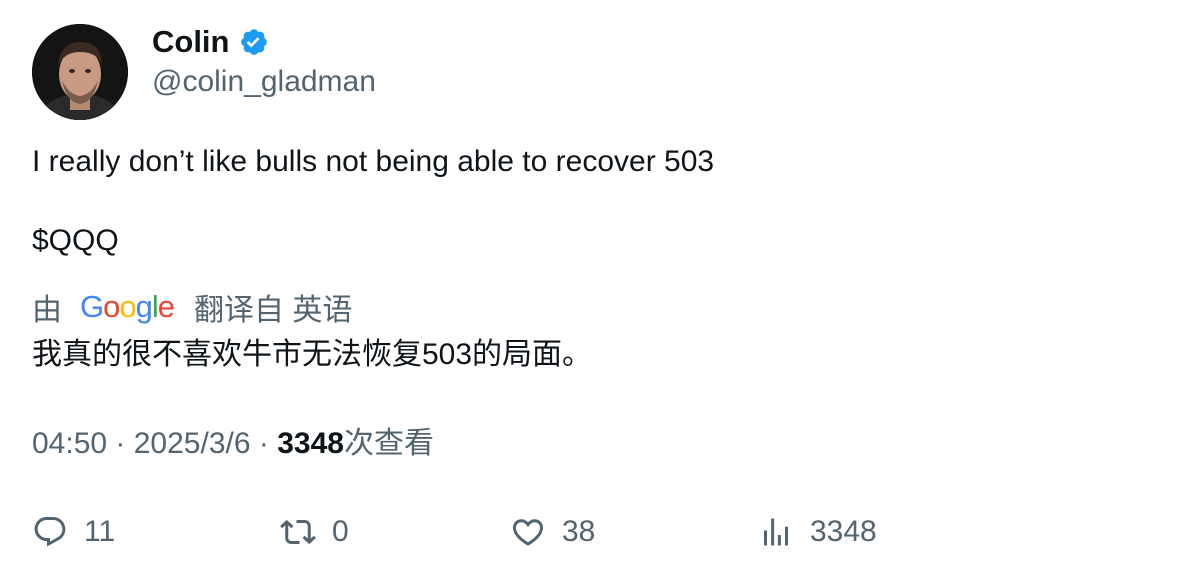  Describe the element at coordinates (127, 307) in the screenshot. I see `google-logo: Google` at that location.